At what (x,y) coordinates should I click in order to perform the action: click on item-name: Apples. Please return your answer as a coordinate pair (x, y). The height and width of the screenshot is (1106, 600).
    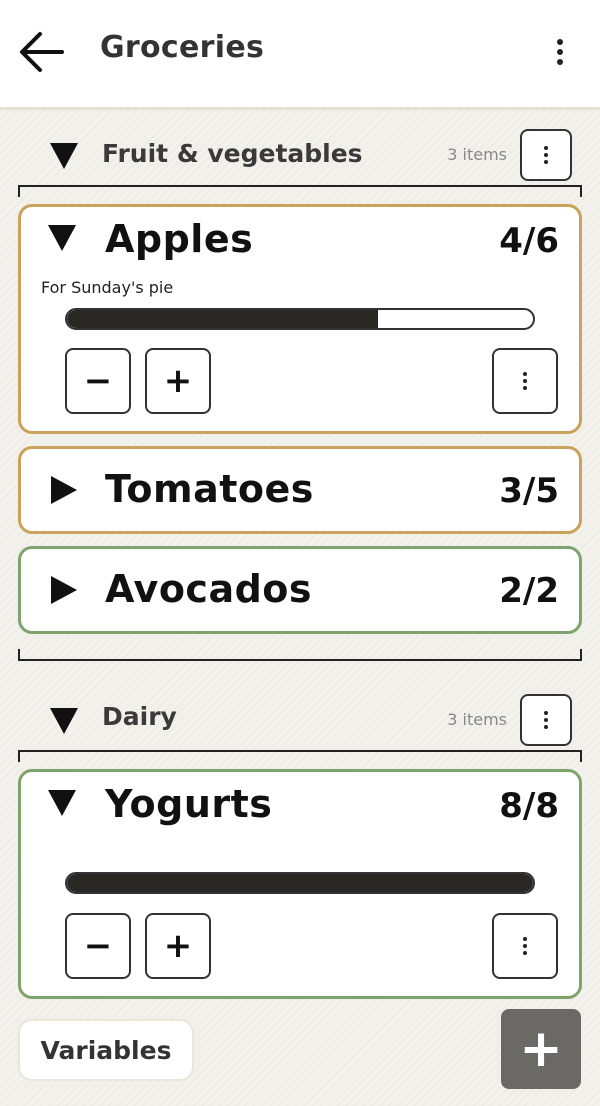
    Looking at the image, I should click on (179, 239).